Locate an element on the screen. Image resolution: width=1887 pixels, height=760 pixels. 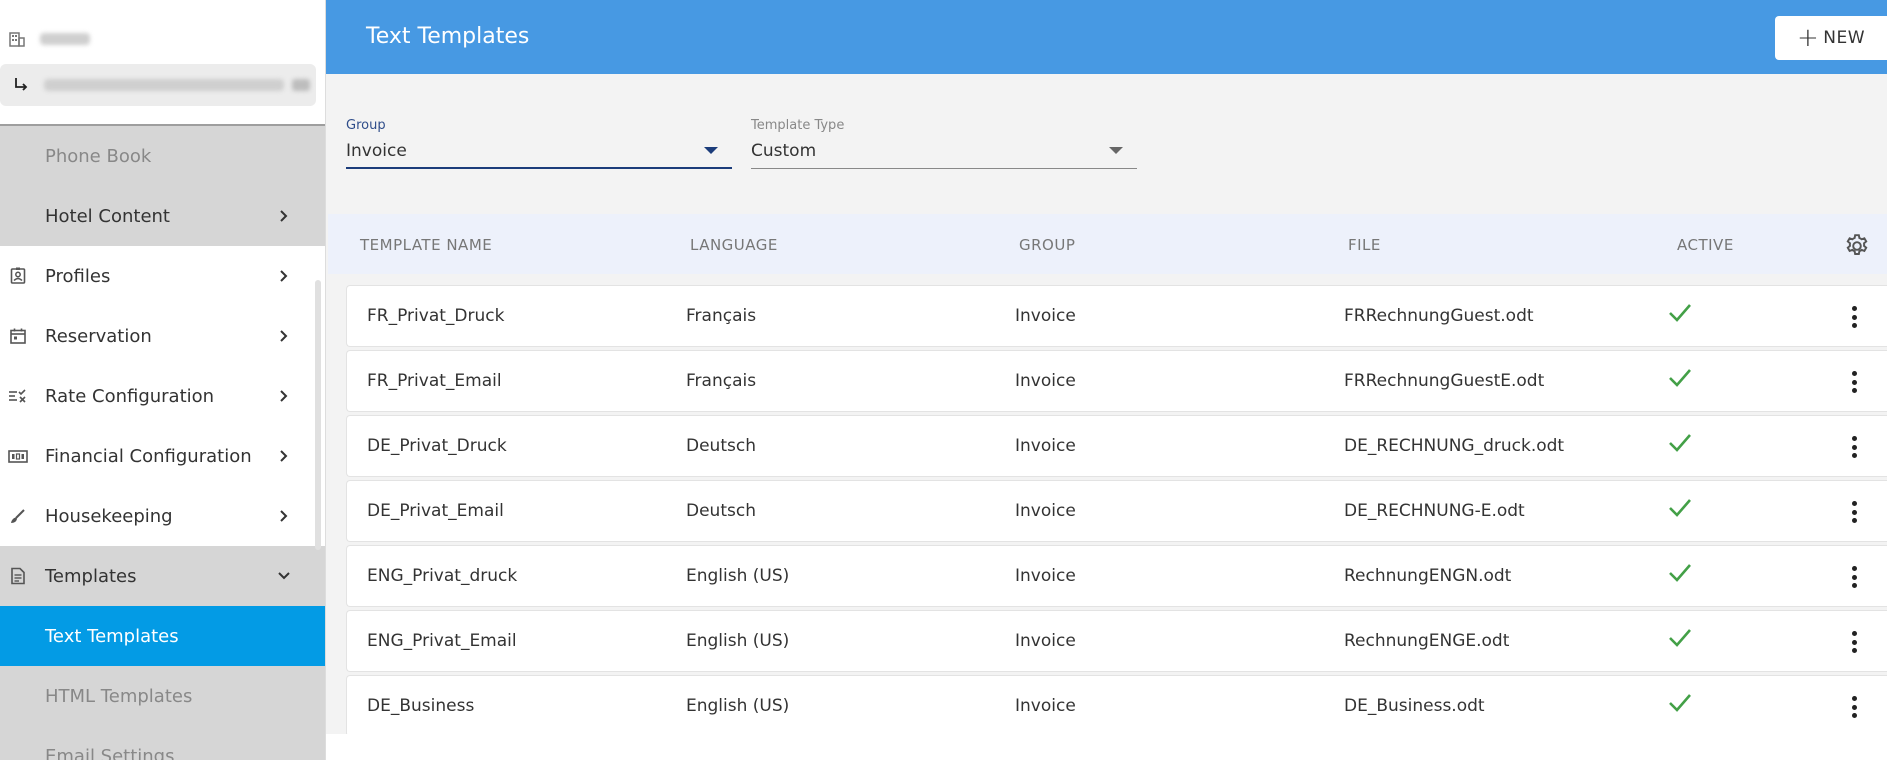
cell-template-name: FR_Privat_Druck is located at coordinates (436, 316).